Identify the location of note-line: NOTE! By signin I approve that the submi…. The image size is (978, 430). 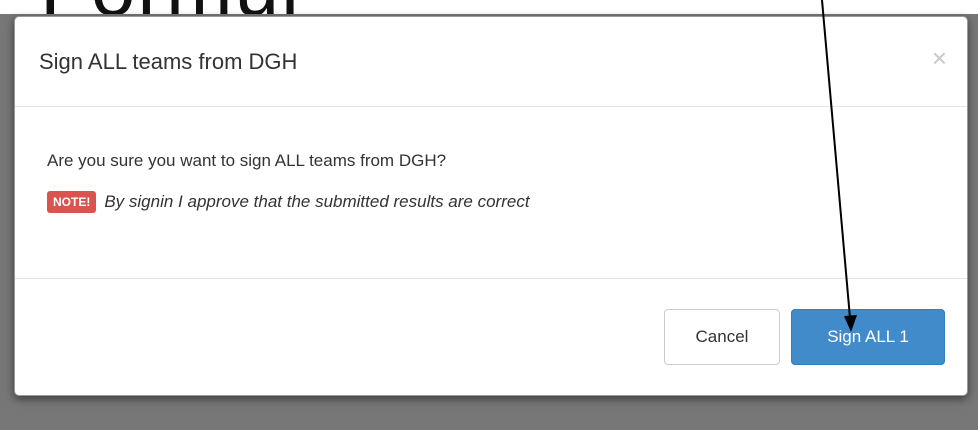
(288, 202).